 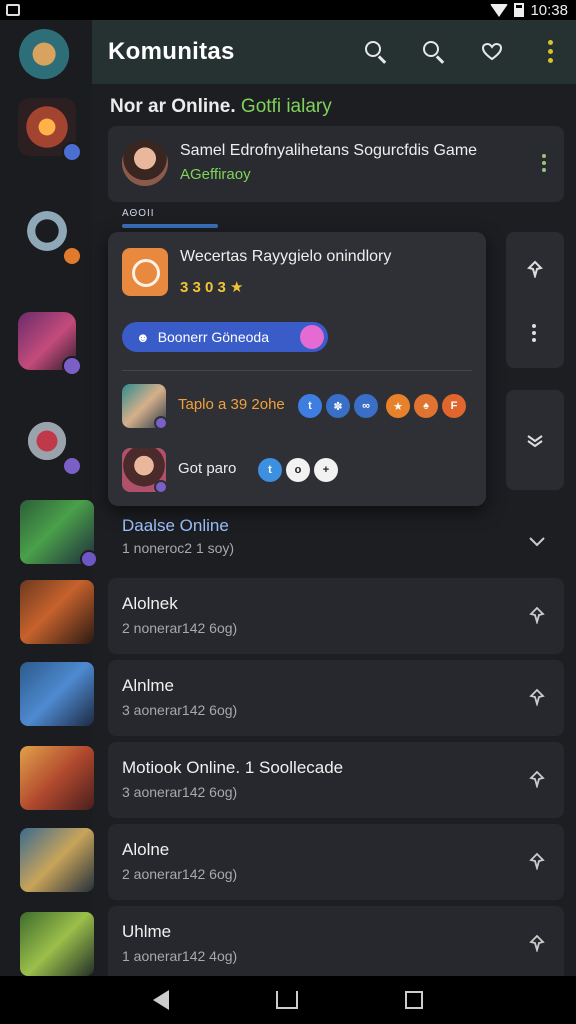 I want to click on popup-title: Wecertas Rayygielo onindlory, so click(x=286, y=256).